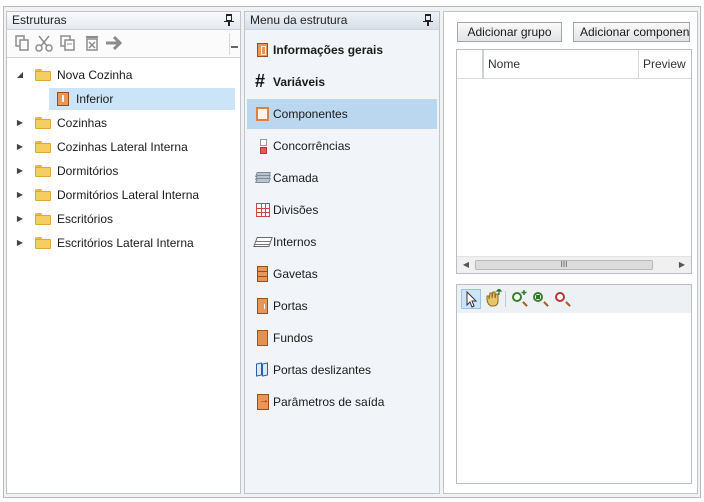 The image size is (704, 502). I want to click on tree-node-inferior: Inferior, so click(122, 99).